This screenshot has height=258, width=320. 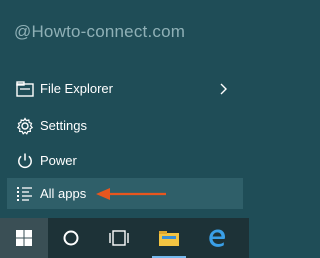 I want to click on task-view-button, so click(x=119, y=238).